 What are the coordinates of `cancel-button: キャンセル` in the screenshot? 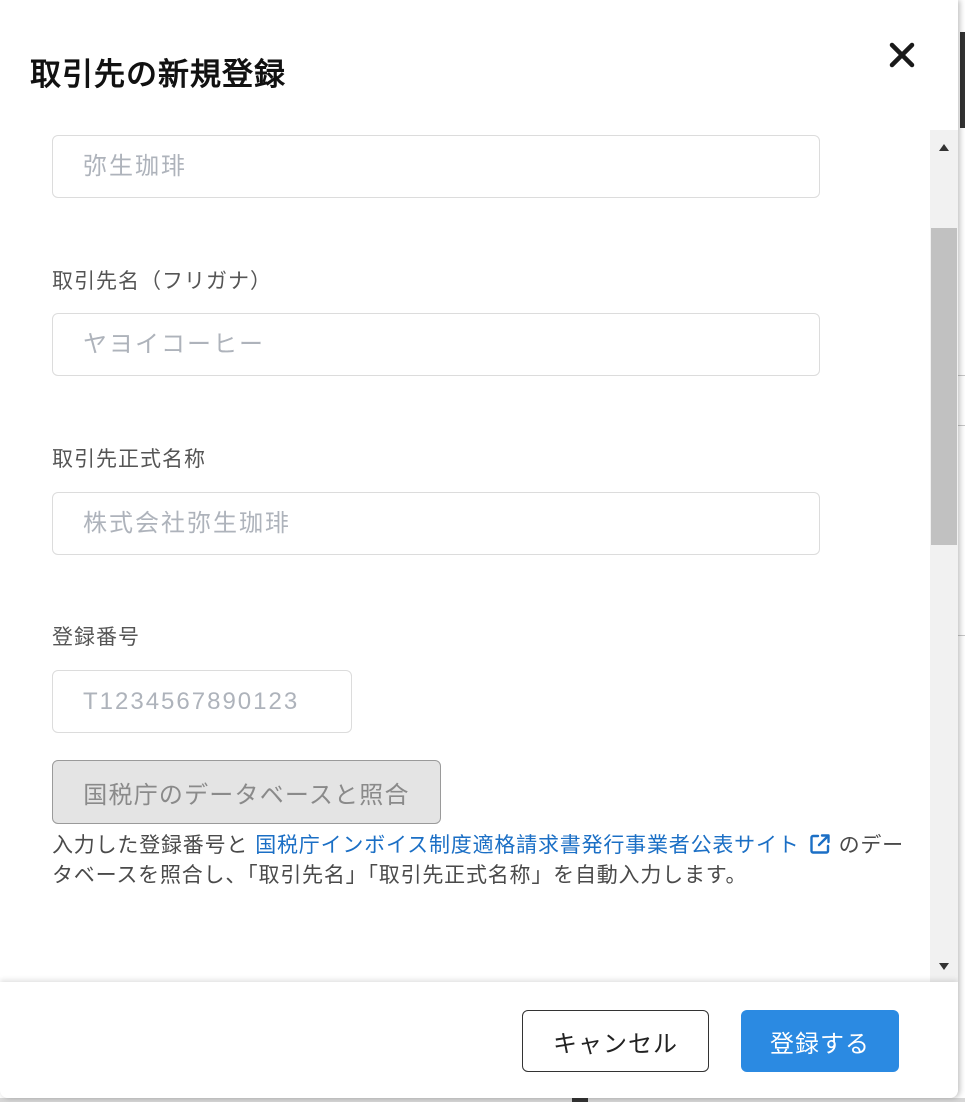 It's located at (615, 1041).